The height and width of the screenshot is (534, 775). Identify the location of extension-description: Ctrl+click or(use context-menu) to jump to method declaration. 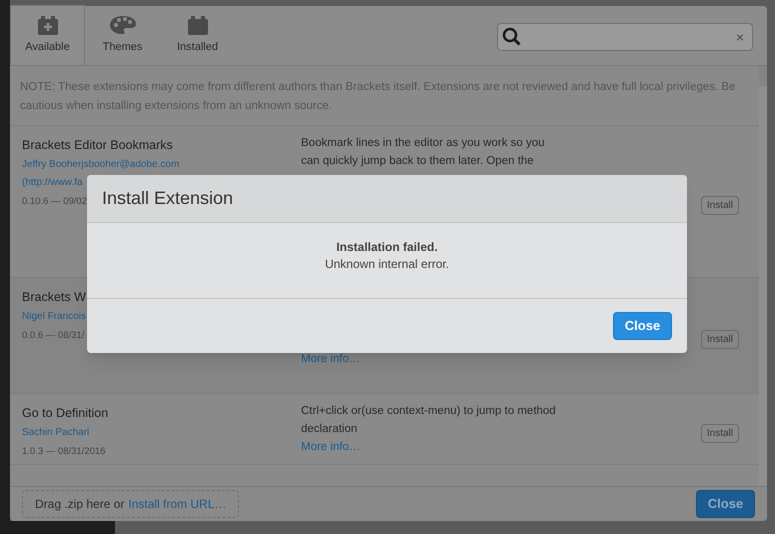
(429, 420).